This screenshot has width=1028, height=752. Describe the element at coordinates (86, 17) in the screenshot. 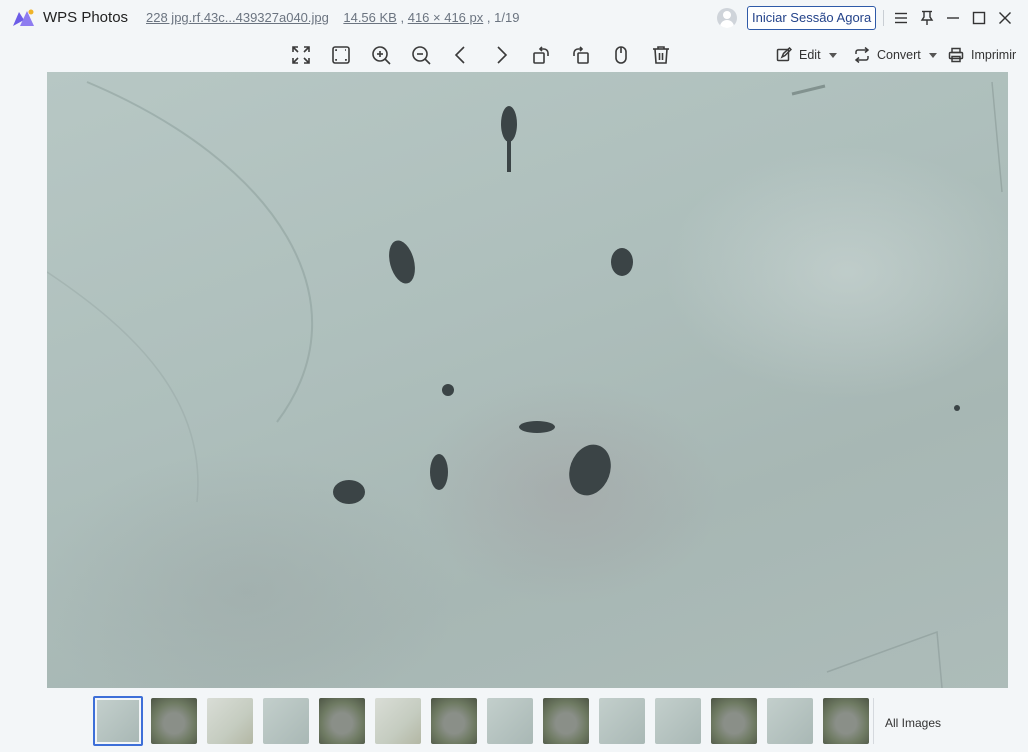

I see `app-title: WPS Photos` at that location.